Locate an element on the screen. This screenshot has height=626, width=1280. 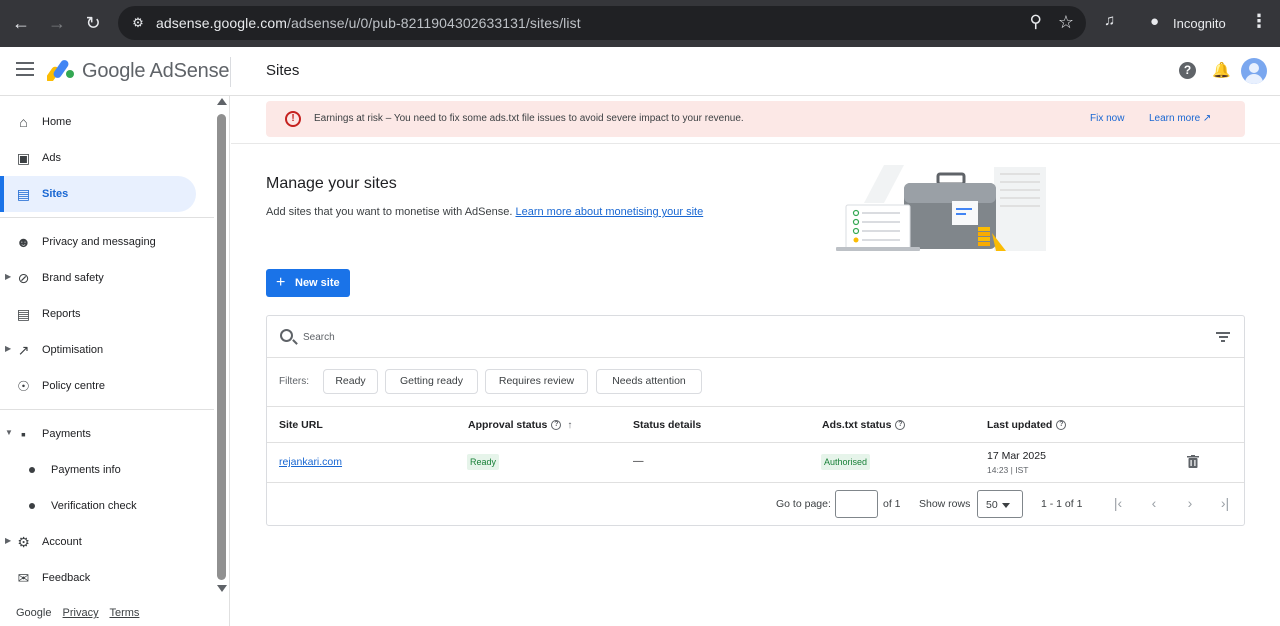
filter-chip-requires-review: Requires review is located at coordinates (536, 381).